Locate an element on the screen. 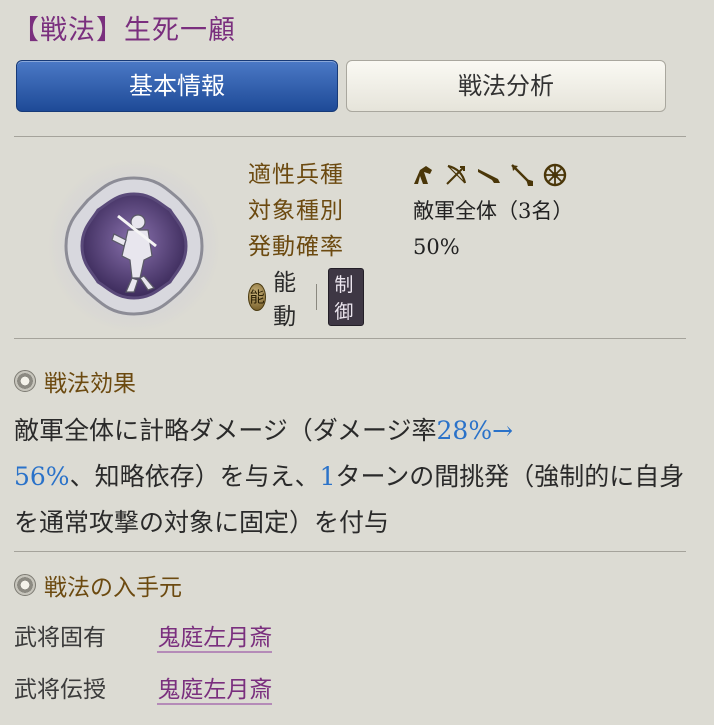 This screenshot has height=725, width=714. effect-heading: 戦法効果 is located at coordinates (75, 381).